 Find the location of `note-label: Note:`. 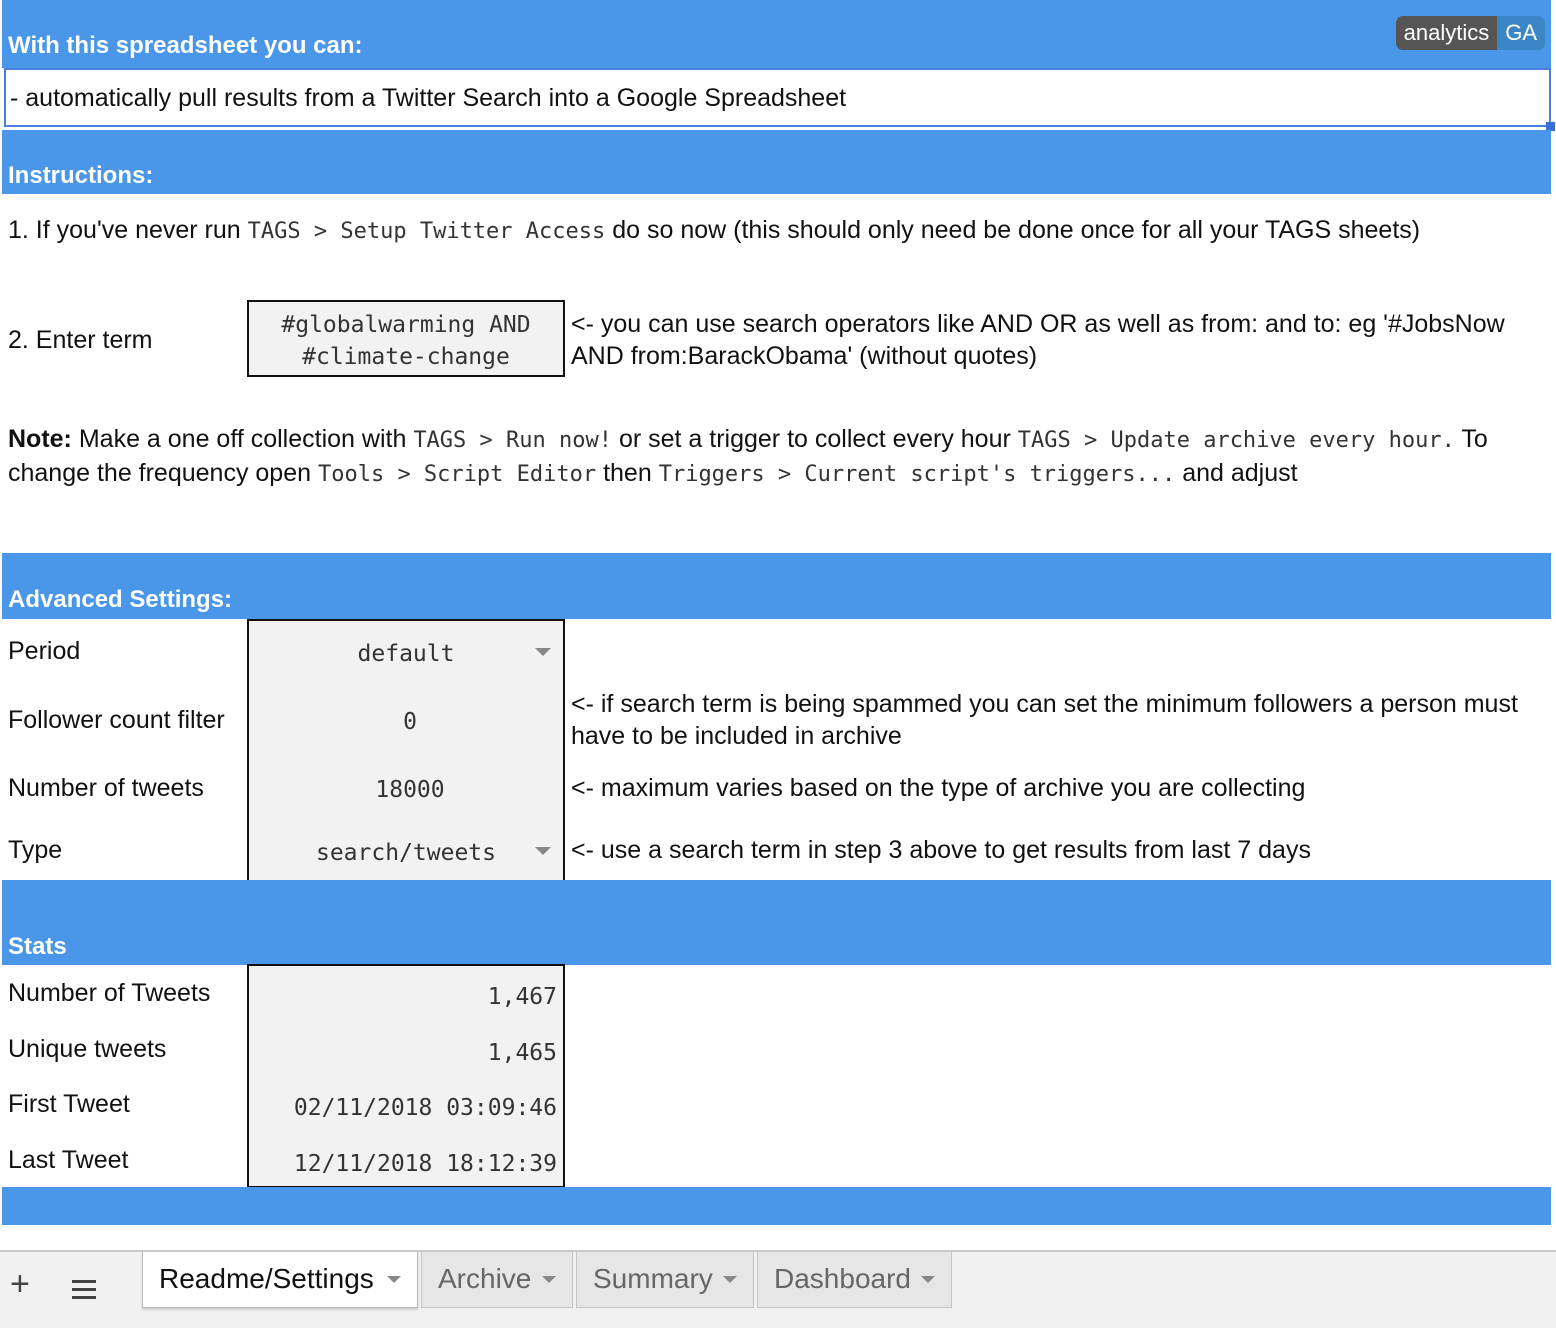

note-label: Note: is located at coordinates (40, 439).